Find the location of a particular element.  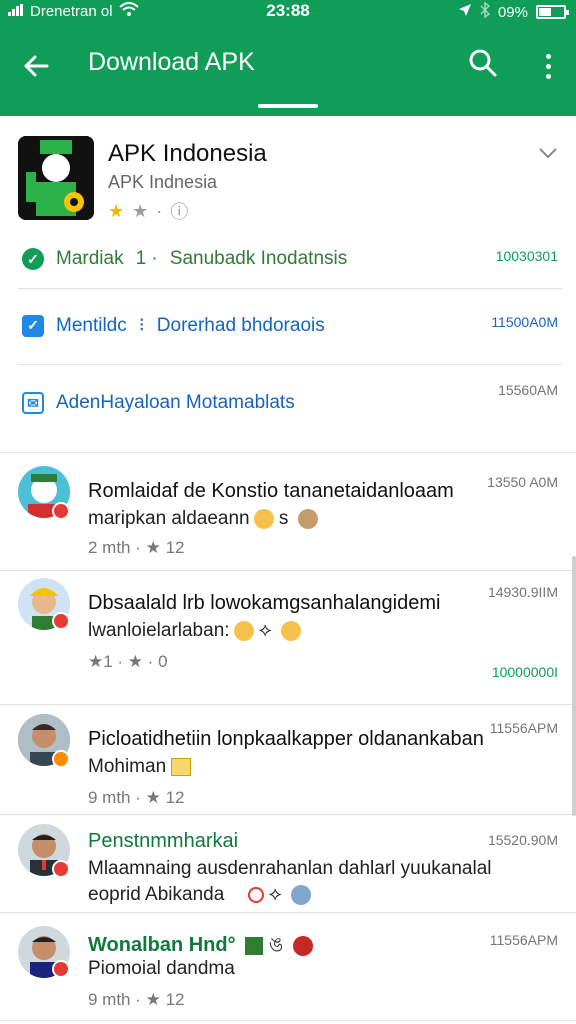

back-button is located at coordinates (36, 66).